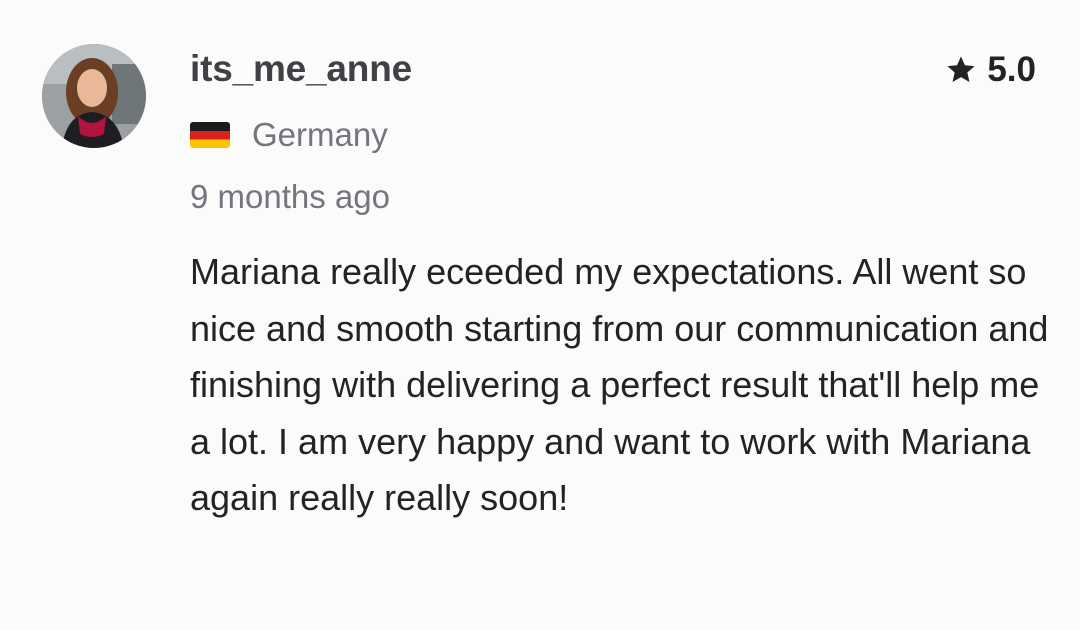  Describe the element at coordinates (1011, 69) in the screenshot. I see `rating-value: 5.0` at that location.